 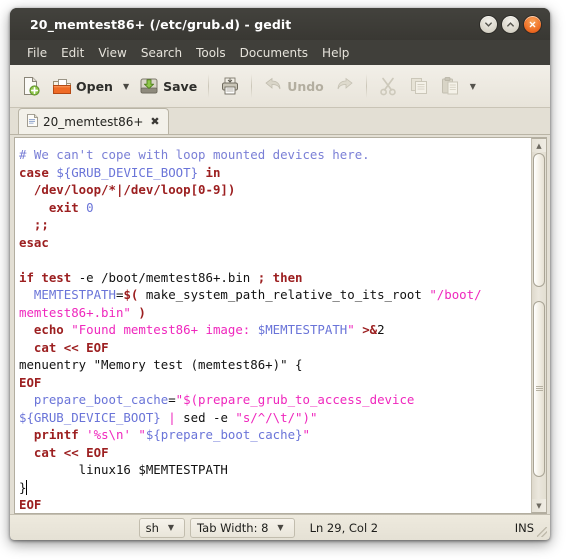 I want to click on copy-button, so click(x=419, y=86).